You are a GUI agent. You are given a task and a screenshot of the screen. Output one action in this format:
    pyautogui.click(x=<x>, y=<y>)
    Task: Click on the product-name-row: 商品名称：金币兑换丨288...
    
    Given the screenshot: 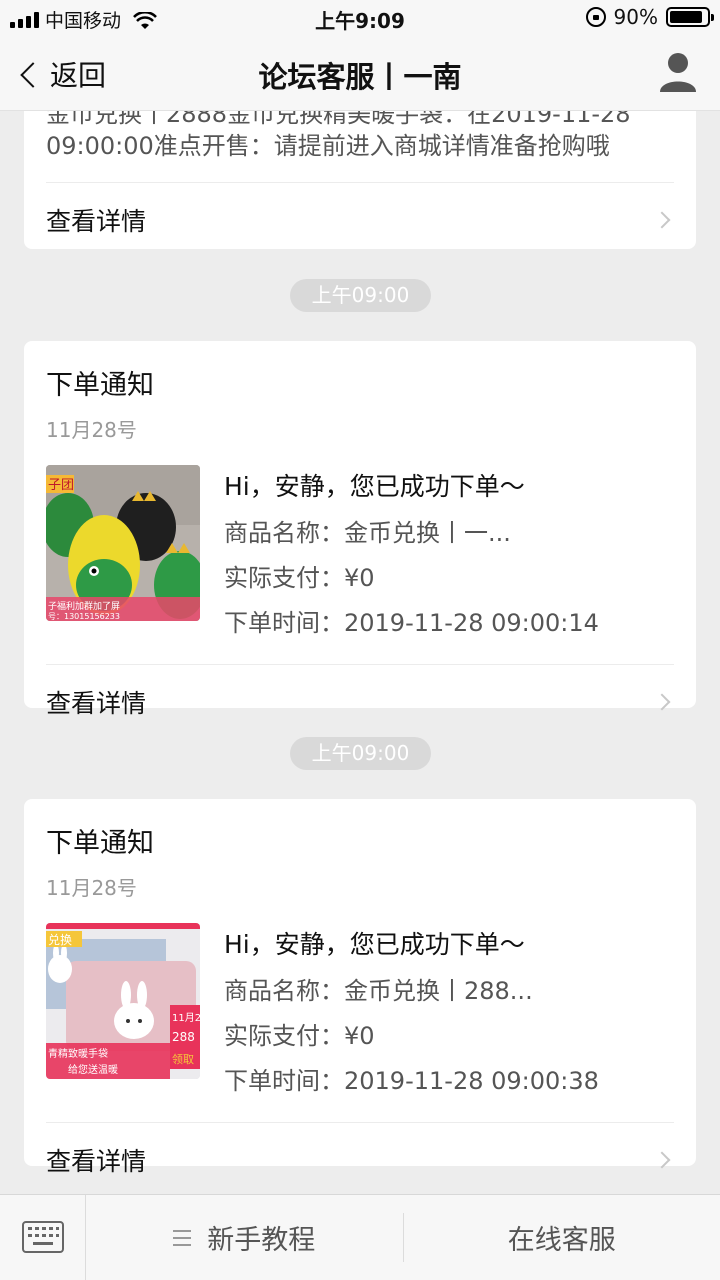 What is the action you would take?
    pyautogui.click(x=411, y=988)
    